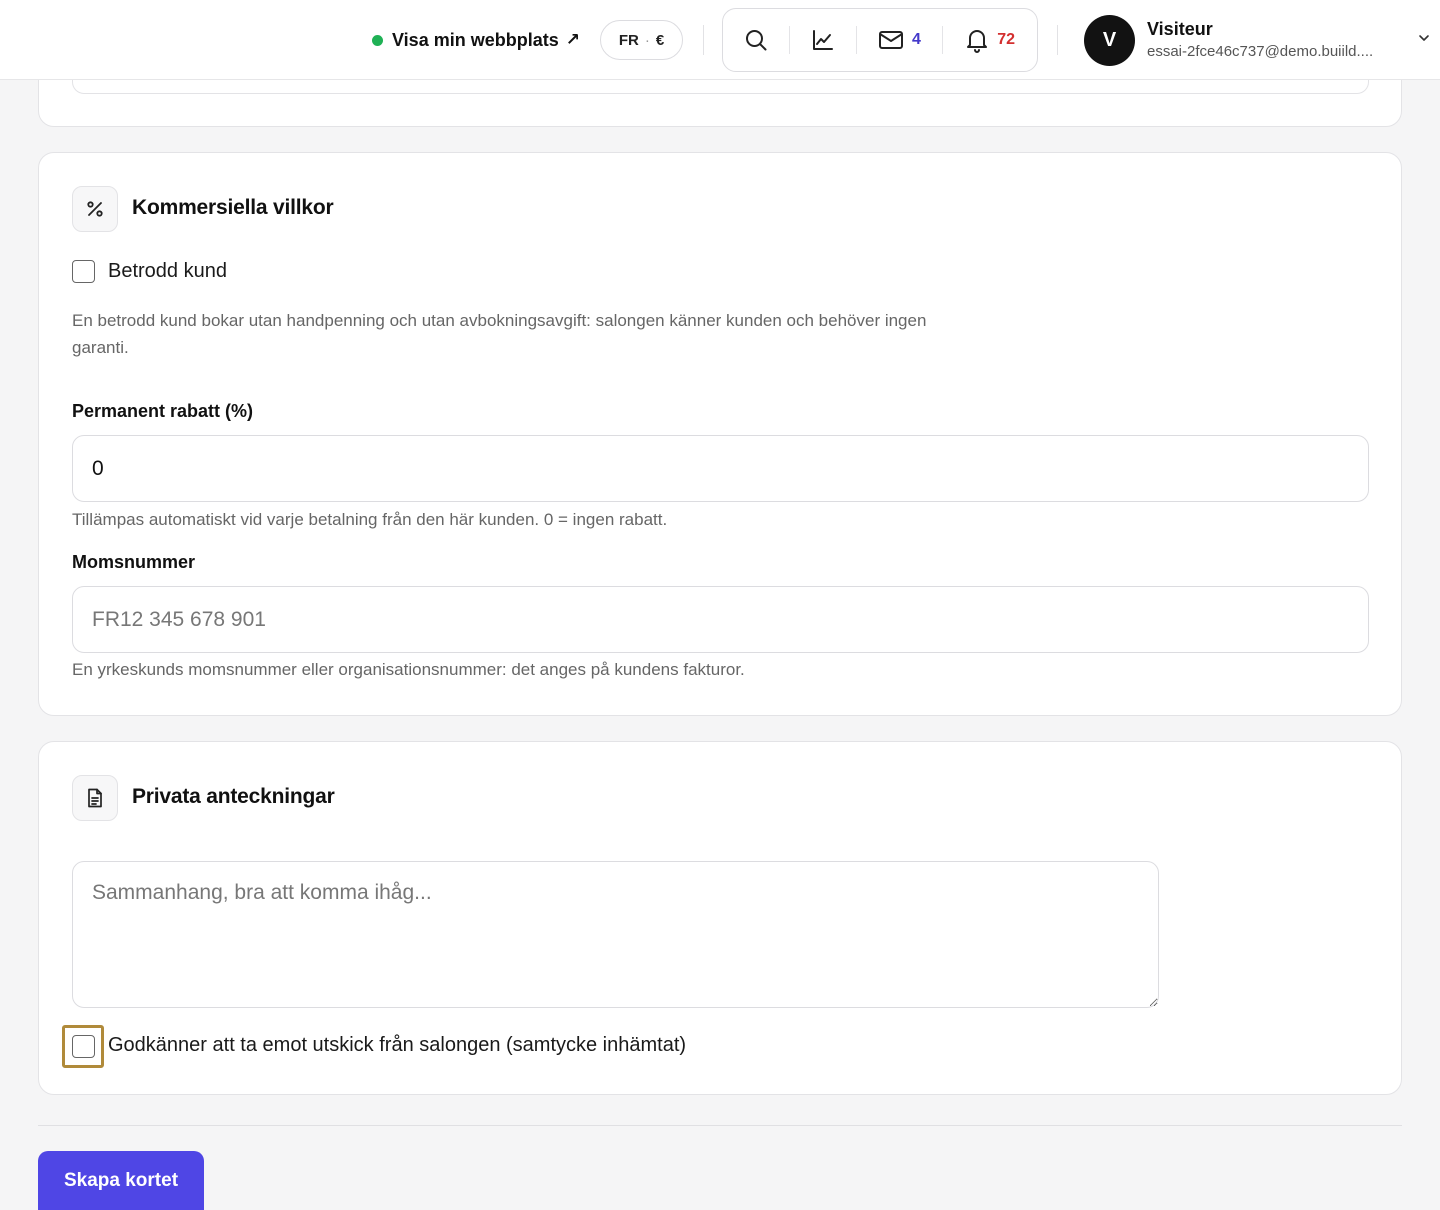 The height and width of the screenshot is (1210, 1440). Describe the element at coordinates (615, 934) in the screenshot. I see `private-notes-textarea` at that location.